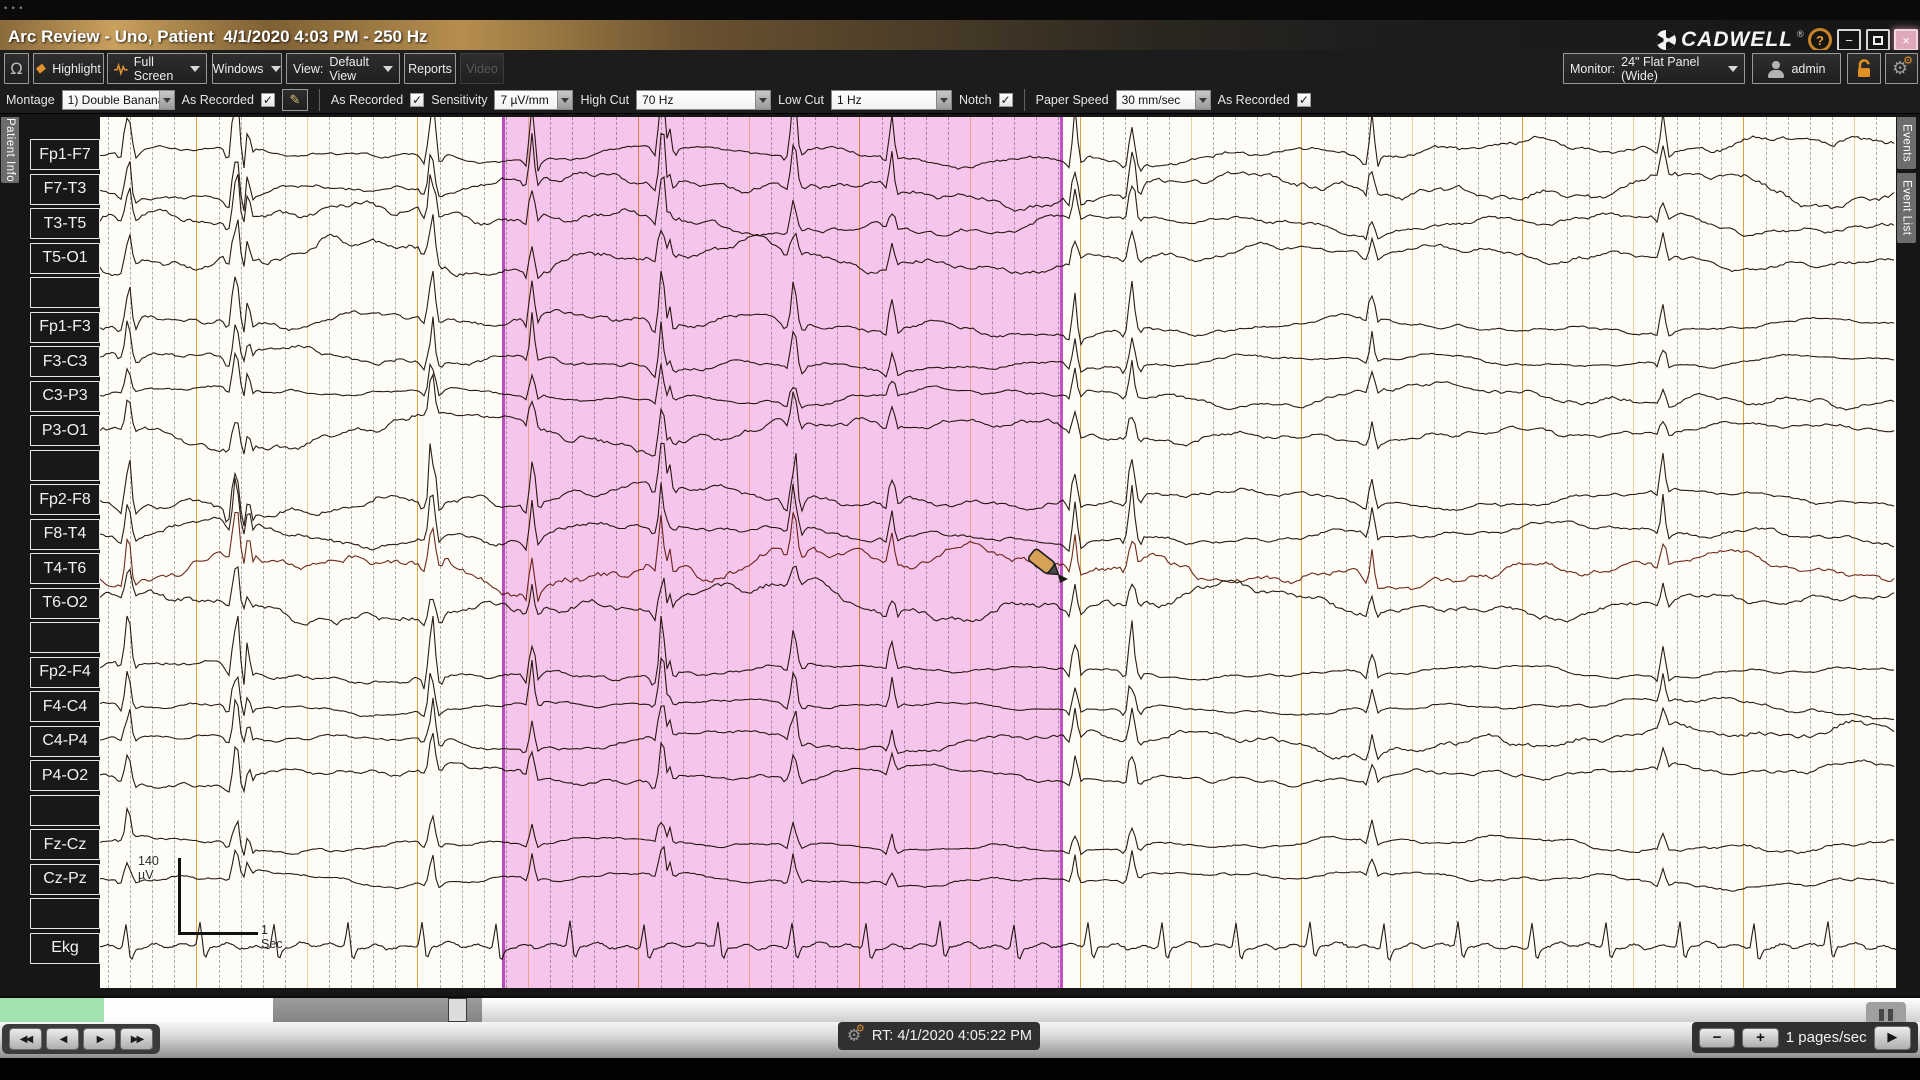 Image resolution: width=1920 pixels, height=1080 pixels. Describe the element at coordinates (1253, 100) in the screenshot. I see `speed-as-recorded-label: As Recorded` at that location.